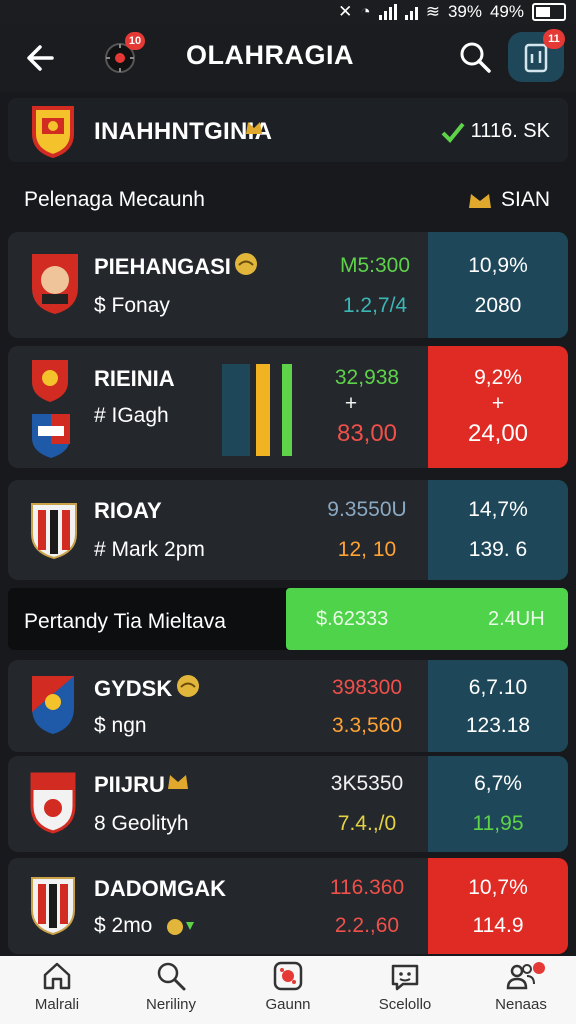  What do you see at coordinates (498, 687) in the screenshot?
I see `pct-top: 6,7.10` at bounding box center [498, 687].